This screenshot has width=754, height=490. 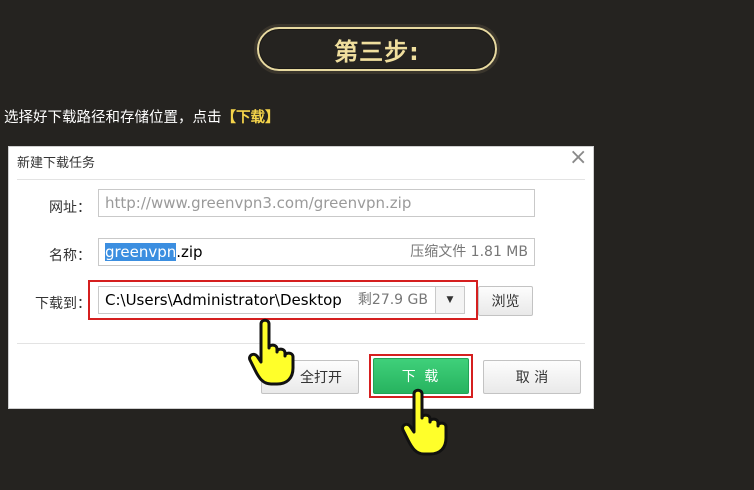 I want to click on browse-label: 浏览, so click(x=505, y=302).